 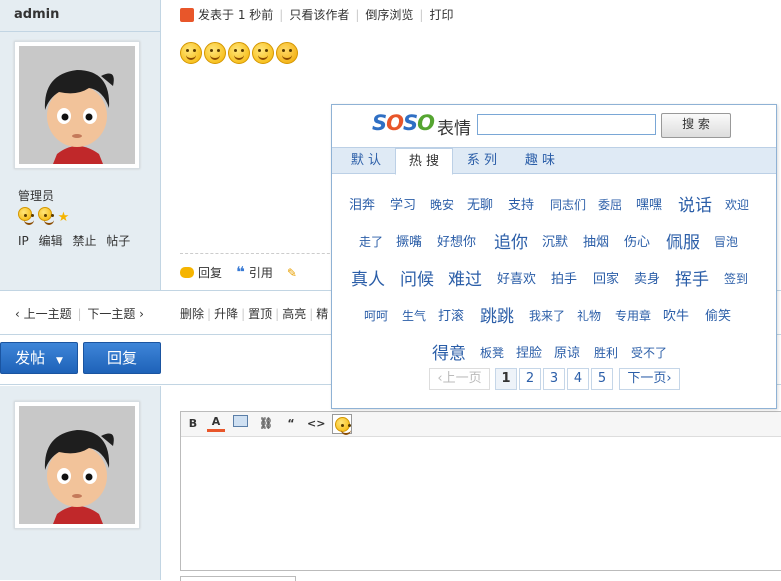 What do you see at coordinates (567, 351) in the screenshot?
I see `keyword: 原谅` at bounding box center [567, 351].